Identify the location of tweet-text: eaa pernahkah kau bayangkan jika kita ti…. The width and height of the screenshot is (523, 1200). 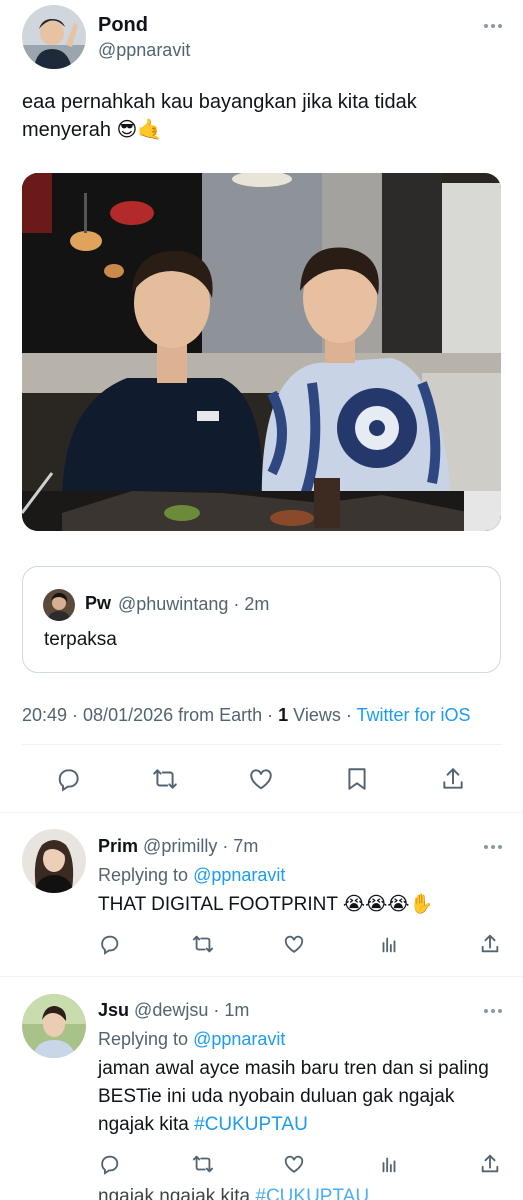
(219, 116).